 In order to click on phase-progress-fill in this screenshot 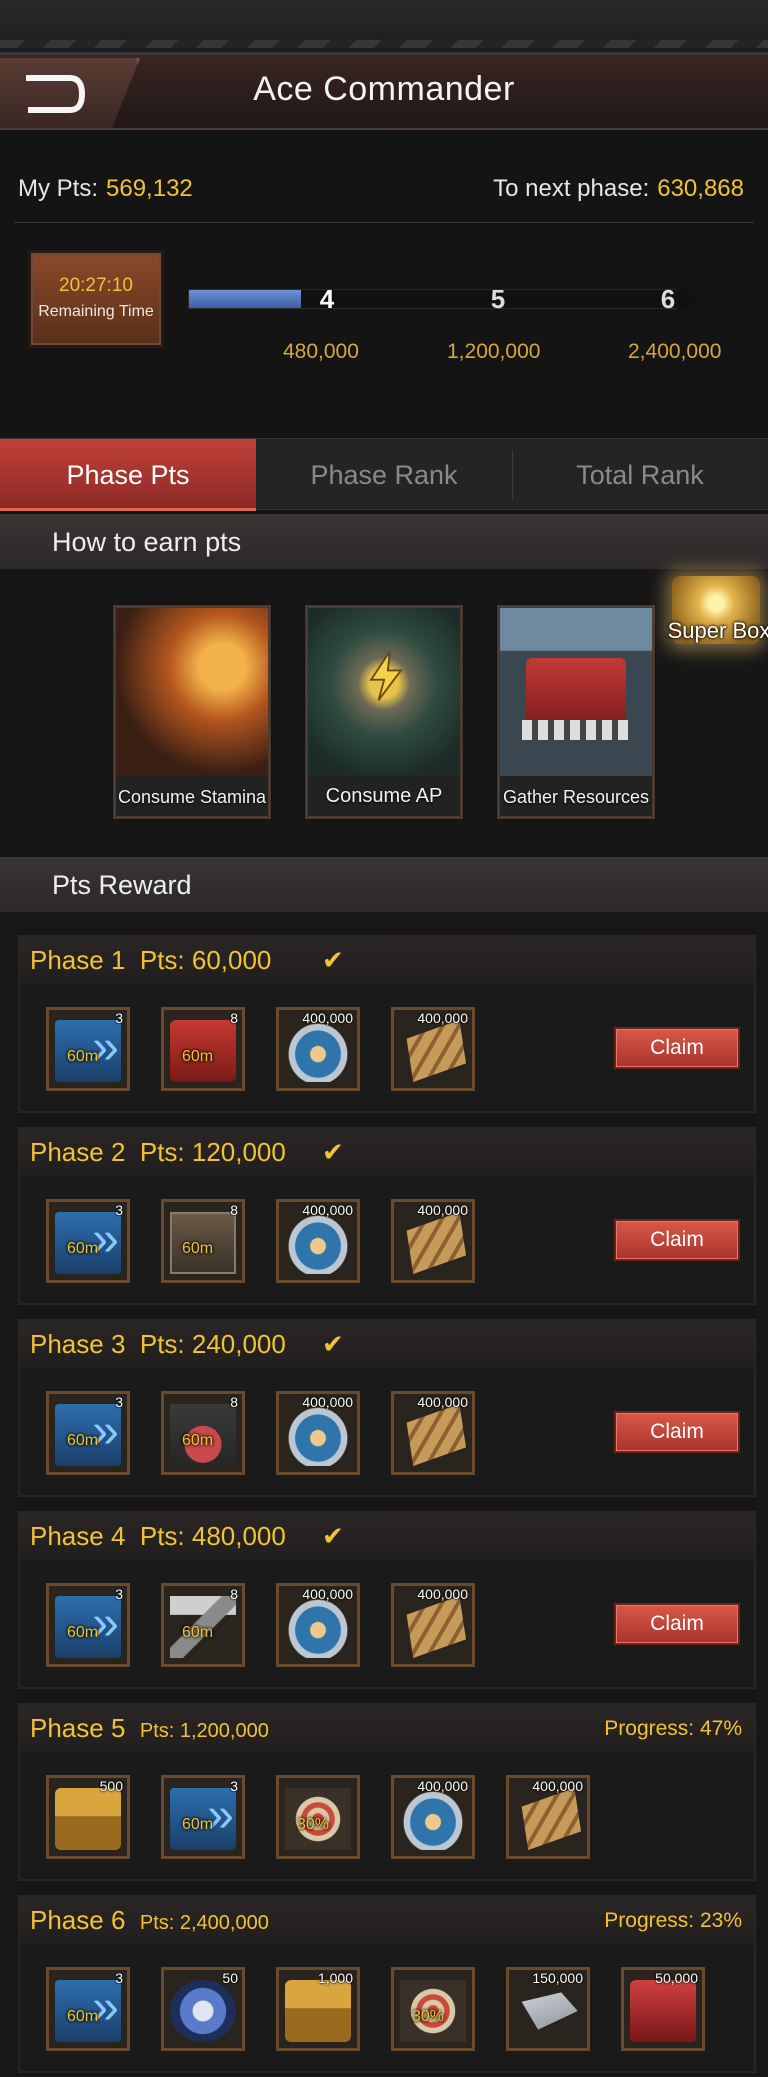, I will do `click(245, 299)`.